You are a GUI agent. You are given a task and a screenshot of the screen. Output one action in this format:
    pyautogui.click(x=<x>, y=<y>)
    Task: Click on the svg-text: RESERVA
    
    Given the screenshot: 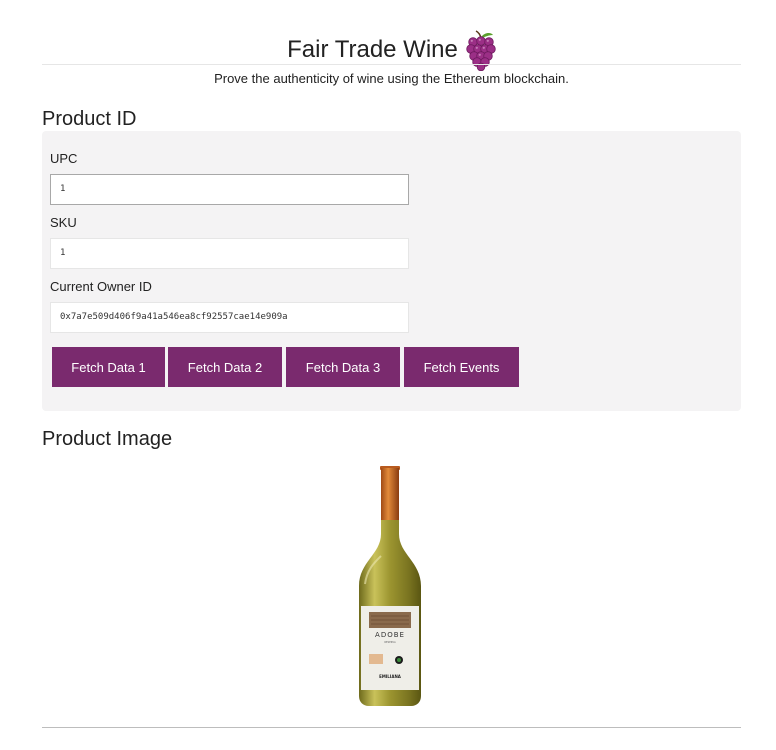 What is the action you would take?
    pyautogui.click(x=390, y=642)
    